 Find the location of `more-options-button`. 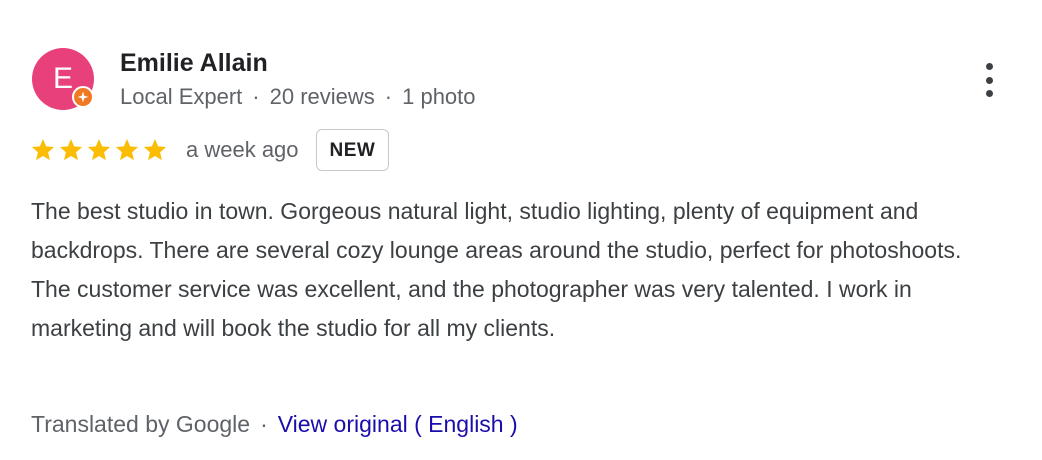

more-options-button is located at coordinates (989, 80).